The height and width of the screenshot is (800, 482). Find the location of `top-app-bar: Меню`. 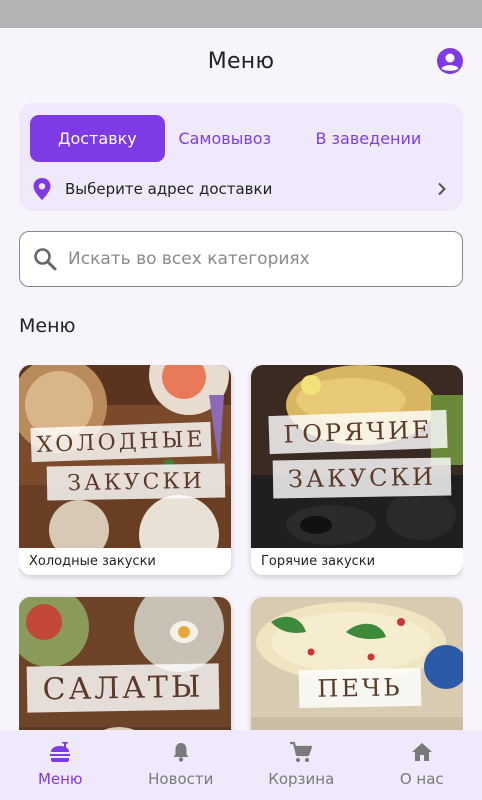

top-app-bar: Меню is located at coordinates (241, 61).